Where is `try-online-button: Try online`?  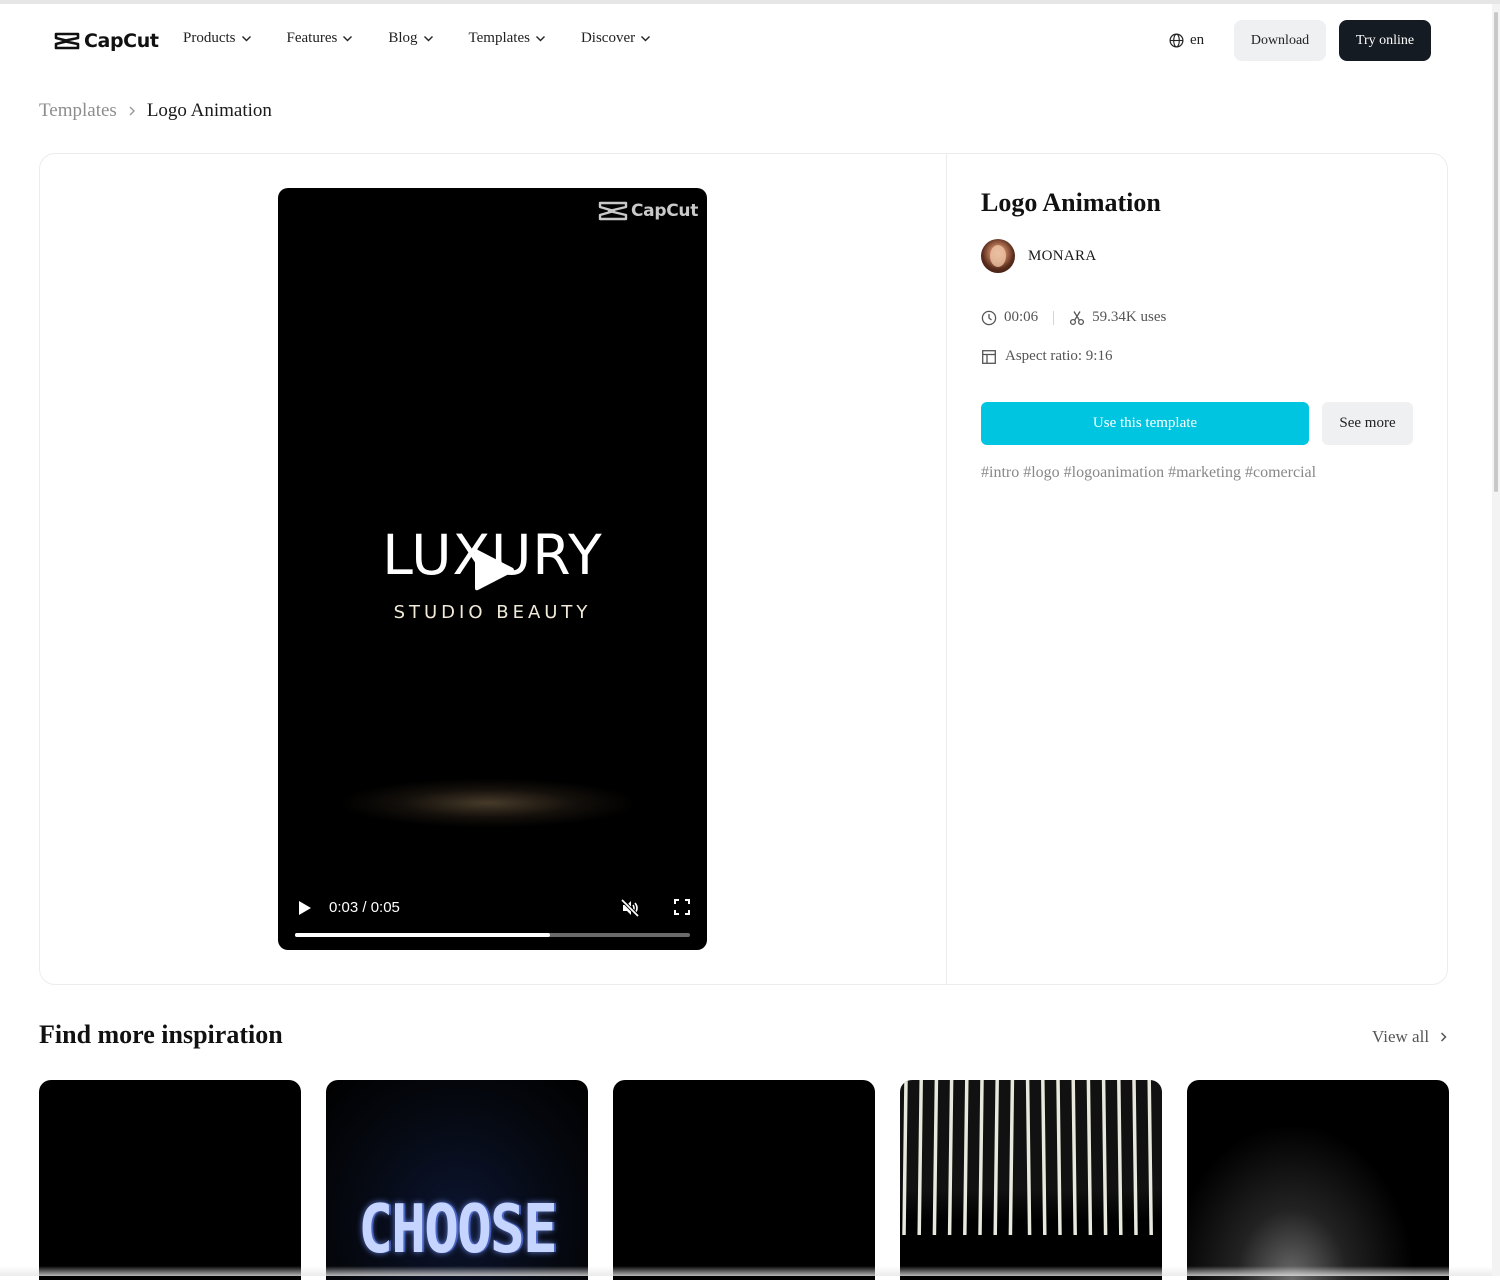
try-online-button: Try online is located at coordinates (1385, 40).